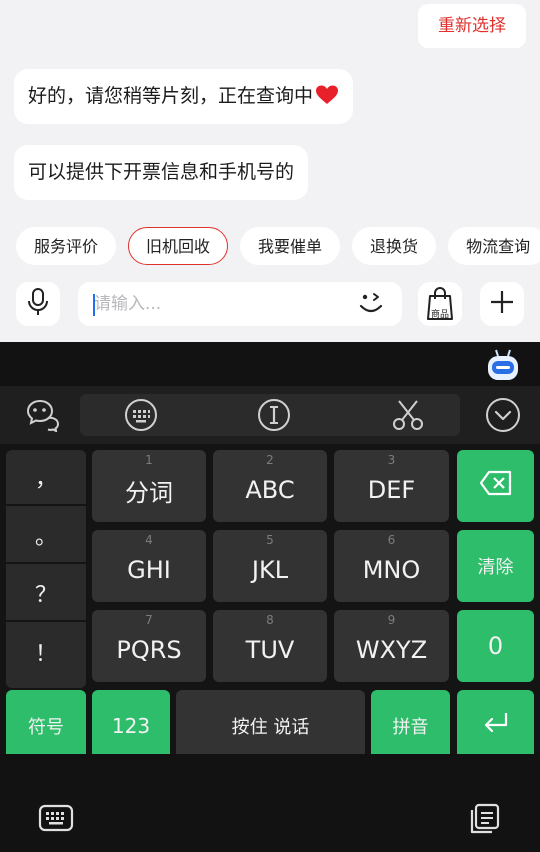 This screenshot has width=540, height=852. I want to click on keyboard-toolbar, so click(270, 415).